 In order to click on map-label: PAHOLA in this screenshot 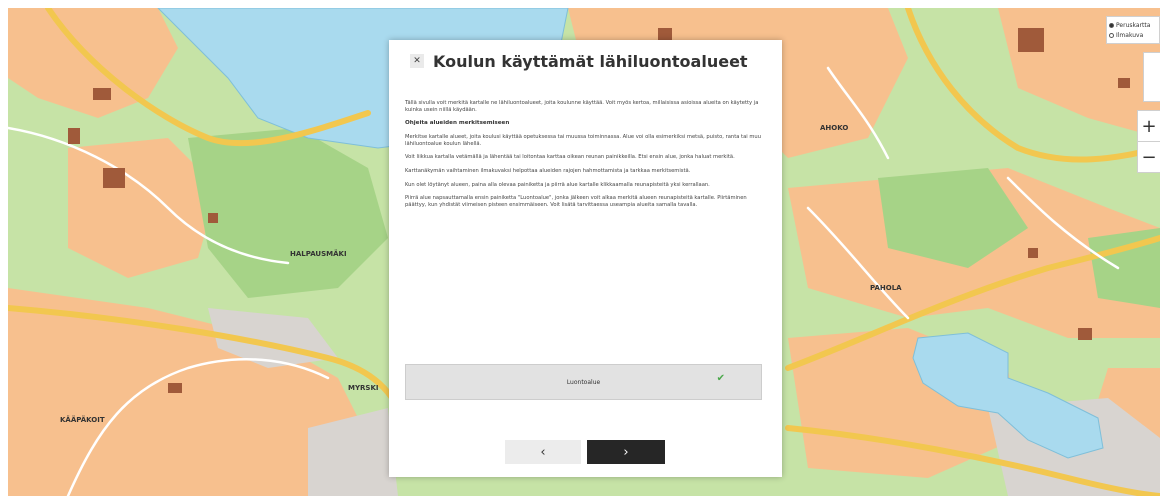, I will do `click(886, 288)`.